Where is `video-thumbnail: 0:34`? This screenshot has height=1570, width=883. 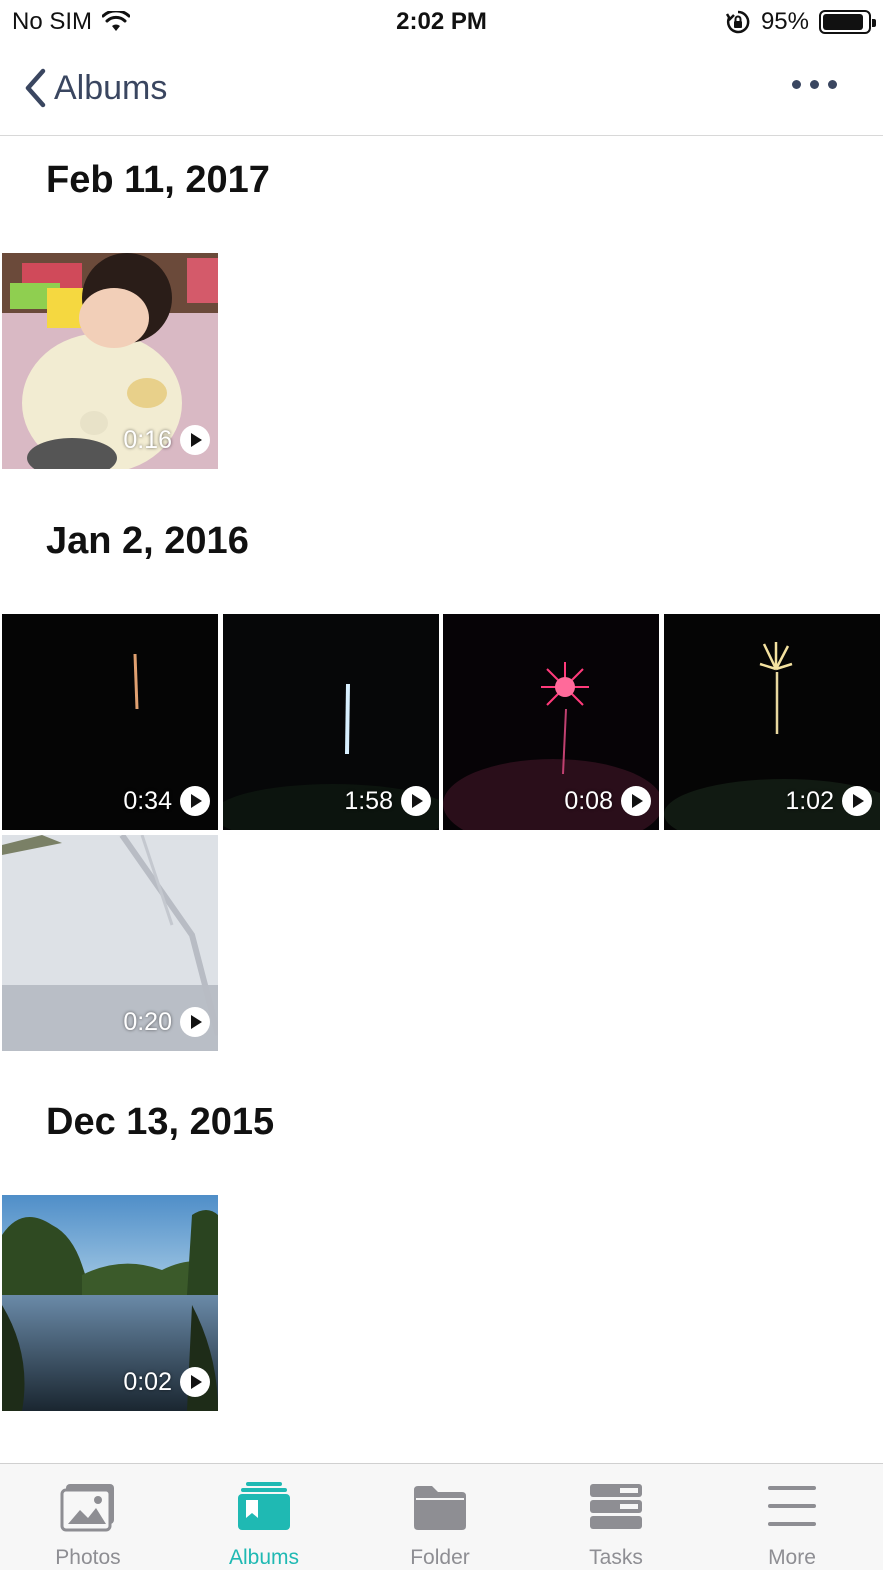
video-thumbnail: 0:34 is located at coordinates (110, 722).